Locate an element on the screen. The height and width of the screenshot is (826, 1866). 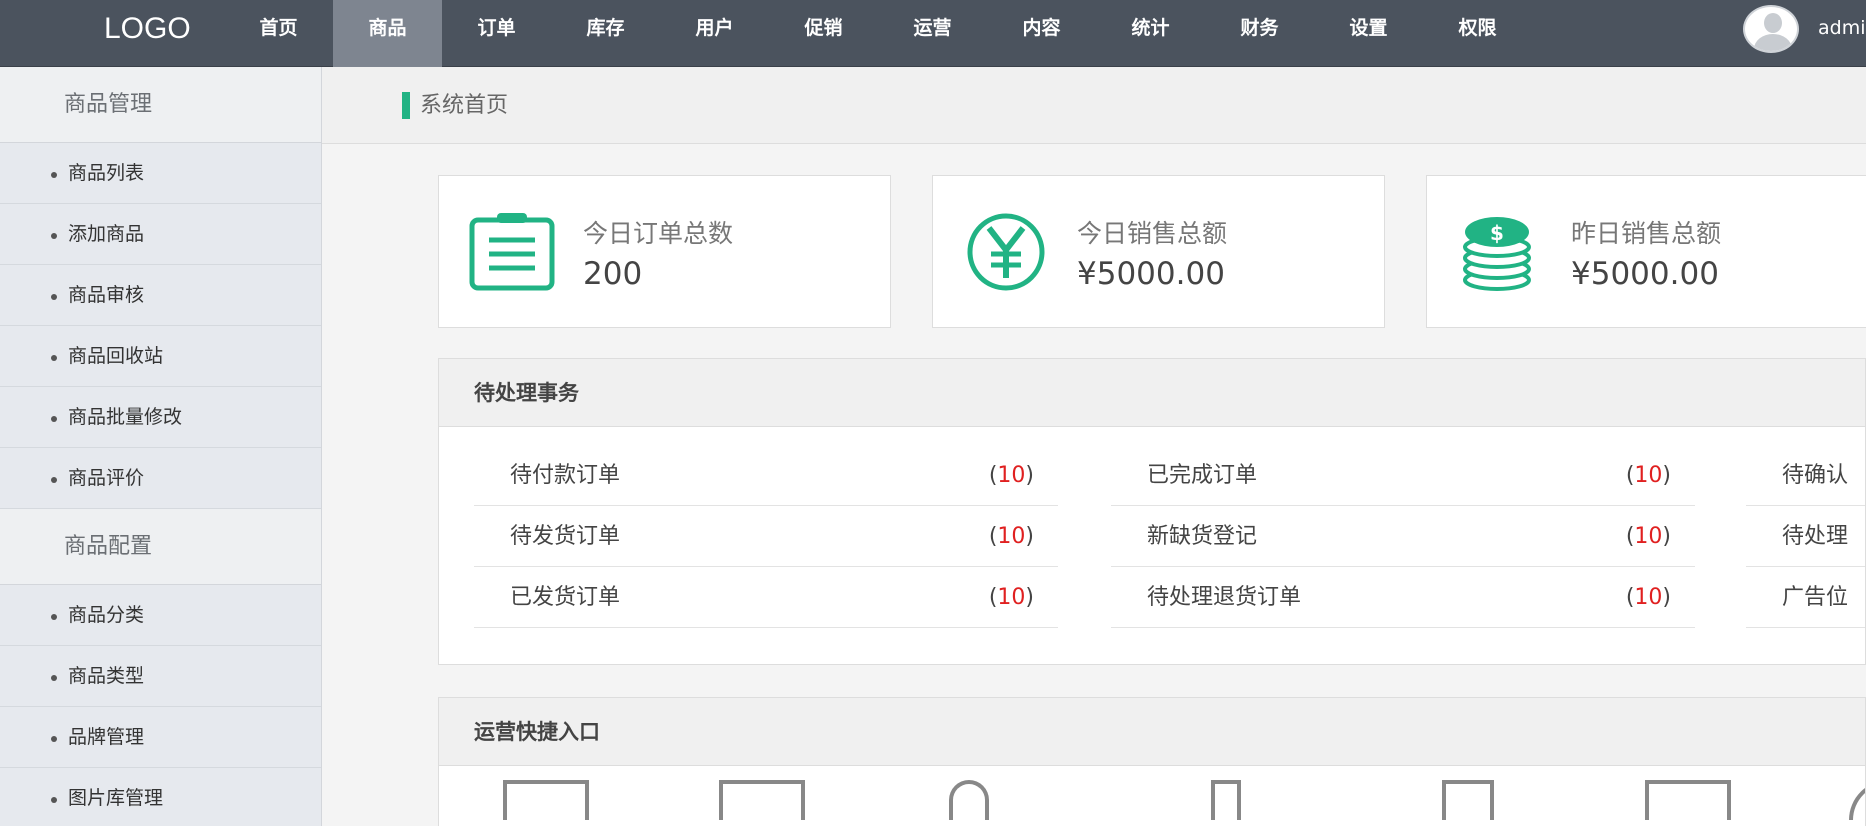
sidebar-item: 商品分类 is located at coordinates (160, 615).